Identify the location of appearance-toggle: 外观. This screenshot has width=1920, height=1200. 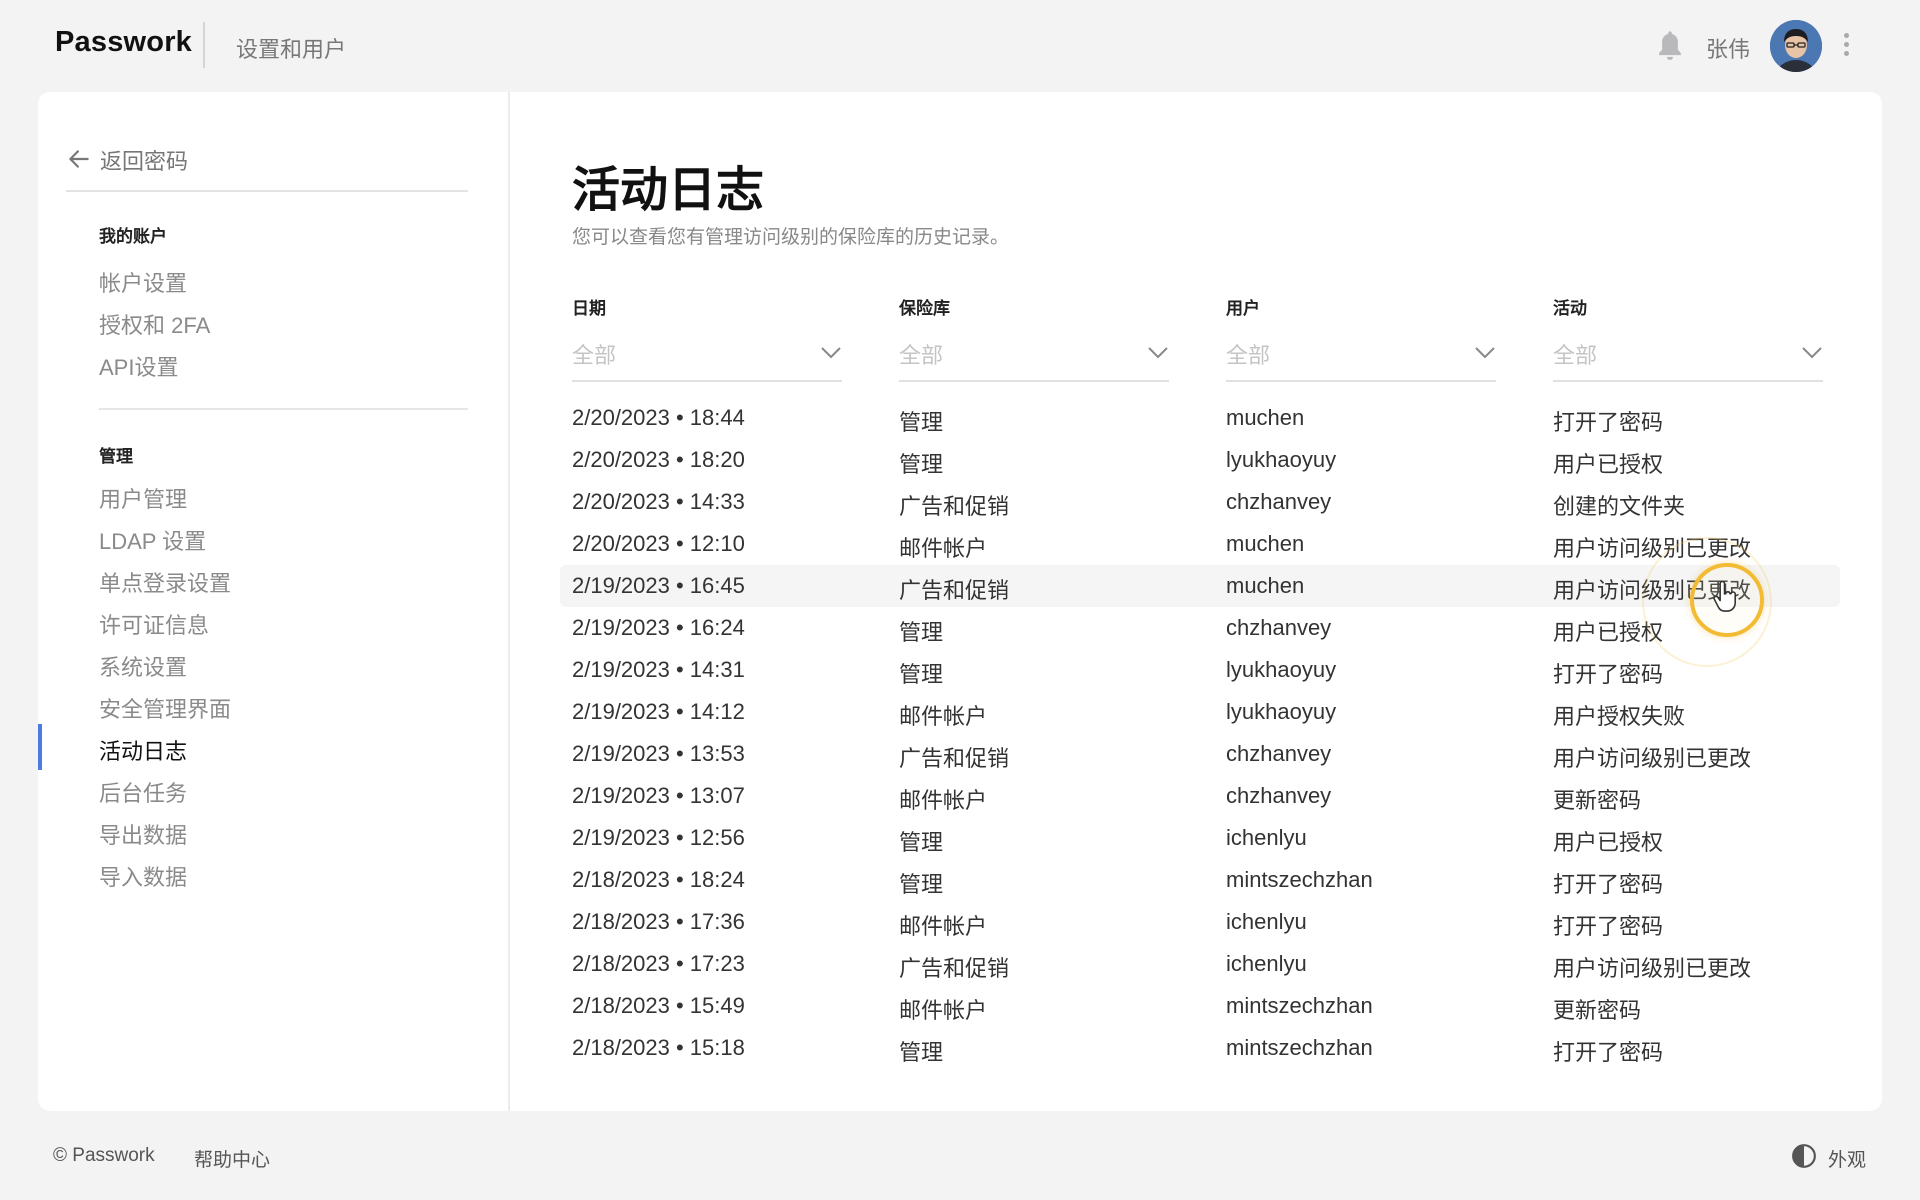
(1847, 1158).